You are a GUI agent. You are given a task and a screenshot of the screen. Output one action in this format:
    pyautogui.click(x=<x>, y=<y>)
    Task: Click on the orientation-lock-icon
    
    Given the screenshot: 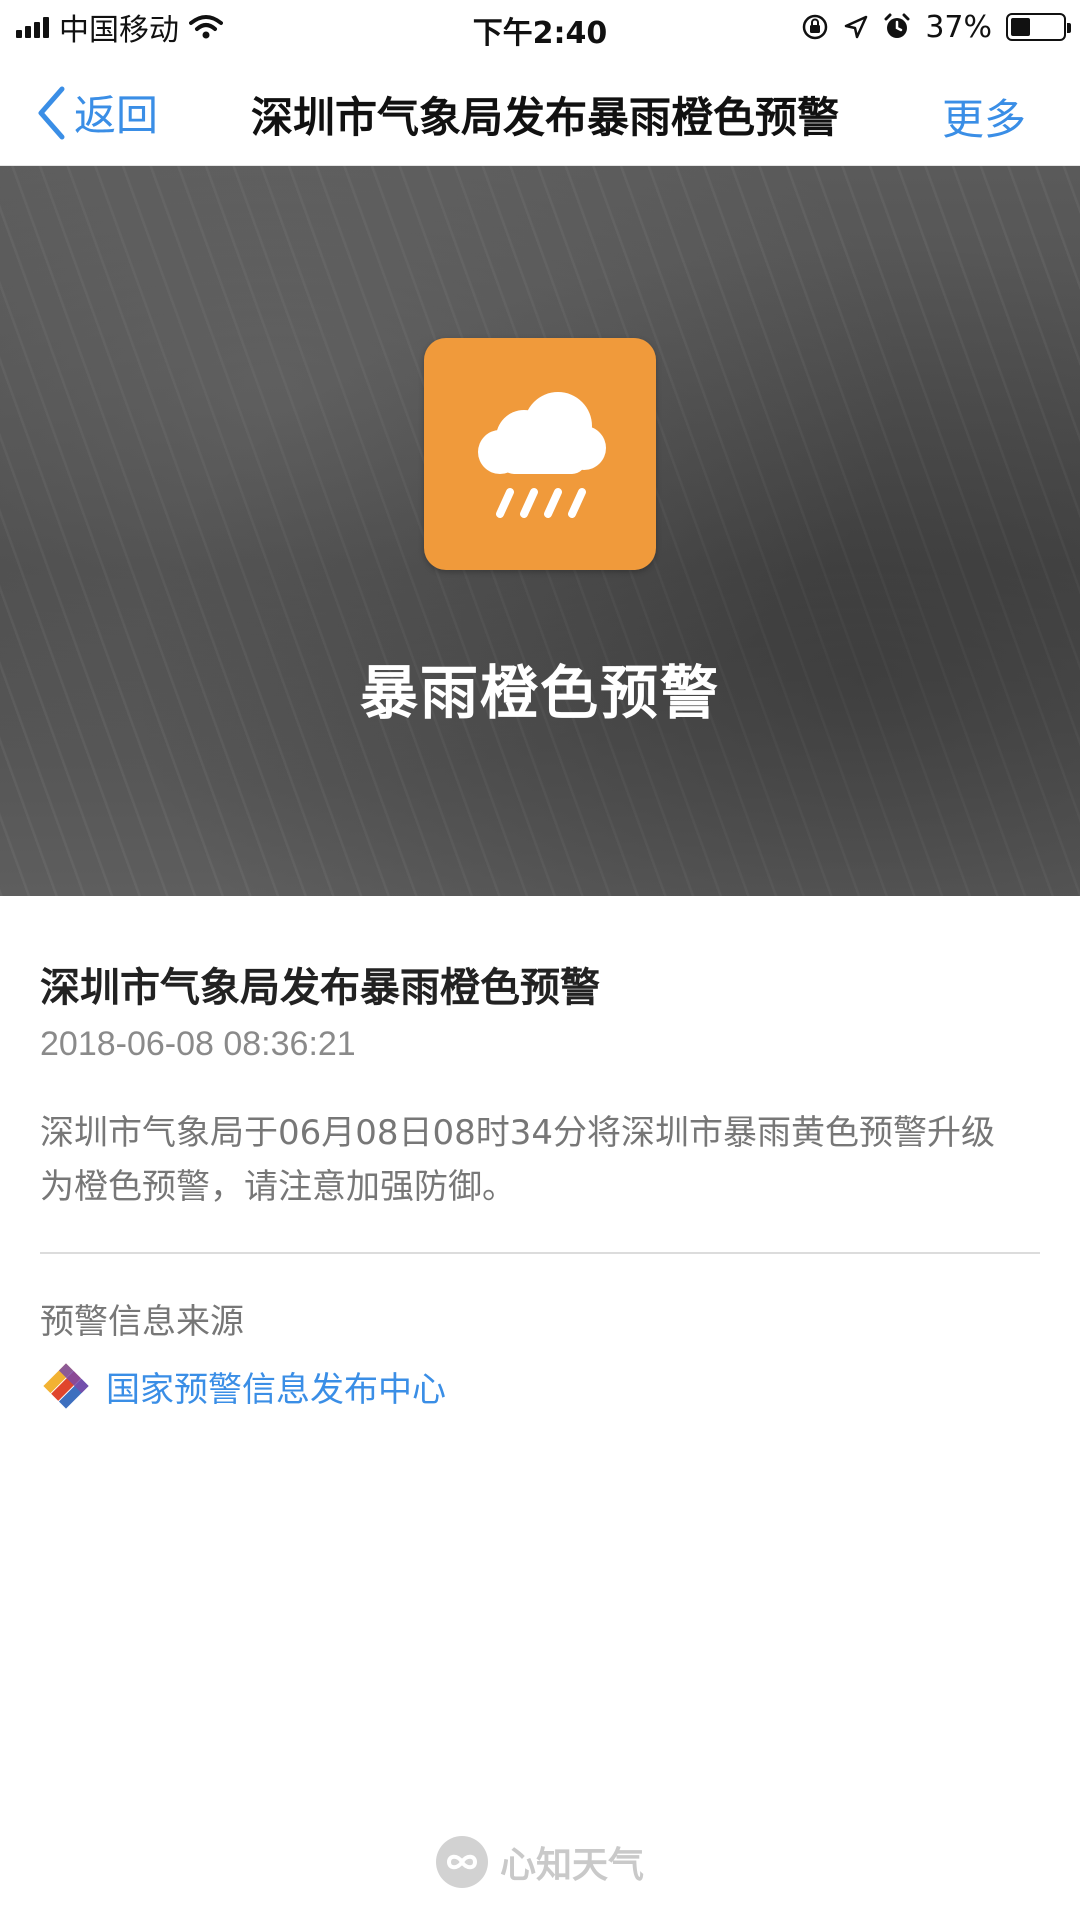 What is the action you would take?
    pyautogui.click(x=815, y=27)
    